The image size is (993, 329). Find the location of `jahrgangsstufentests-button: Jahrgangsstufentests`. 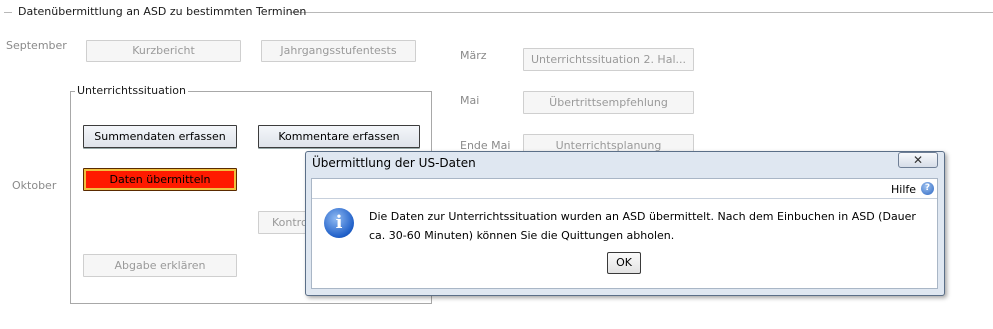

jahrgangsstufentests-button: Jahrgangsstufentests is located at coordinates (338, 51).